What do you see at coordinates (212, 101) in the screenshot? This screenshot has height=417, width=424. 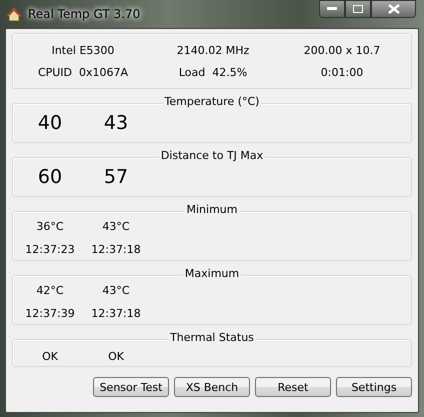 I see `section-title: Temperature (°C)` at bounding box center [212, 101].